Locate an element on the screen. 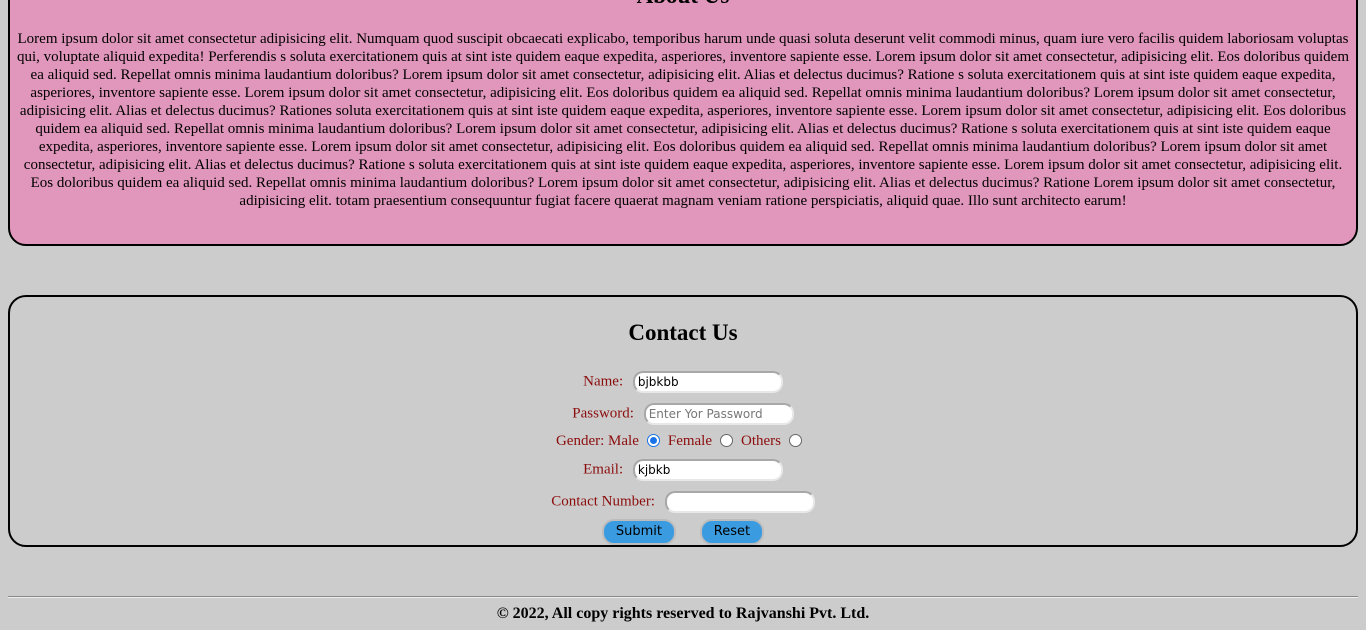 The image size is (1366, 630). phone-row: Contact Number: is located at coordinates (683, 502).